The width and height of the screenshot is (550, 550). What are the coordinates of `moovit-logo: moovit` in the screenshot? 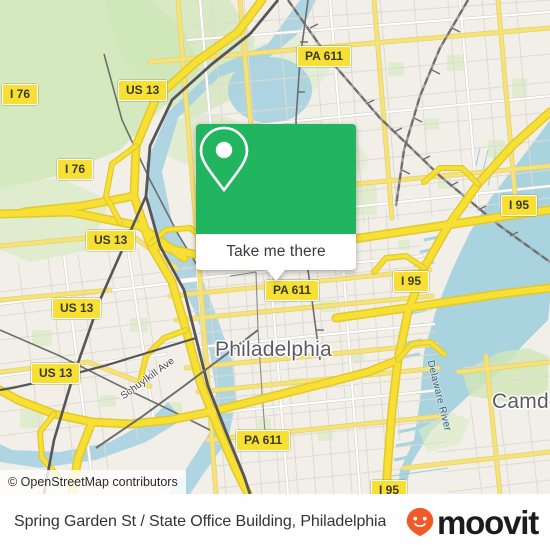 It's located at (477, 522).